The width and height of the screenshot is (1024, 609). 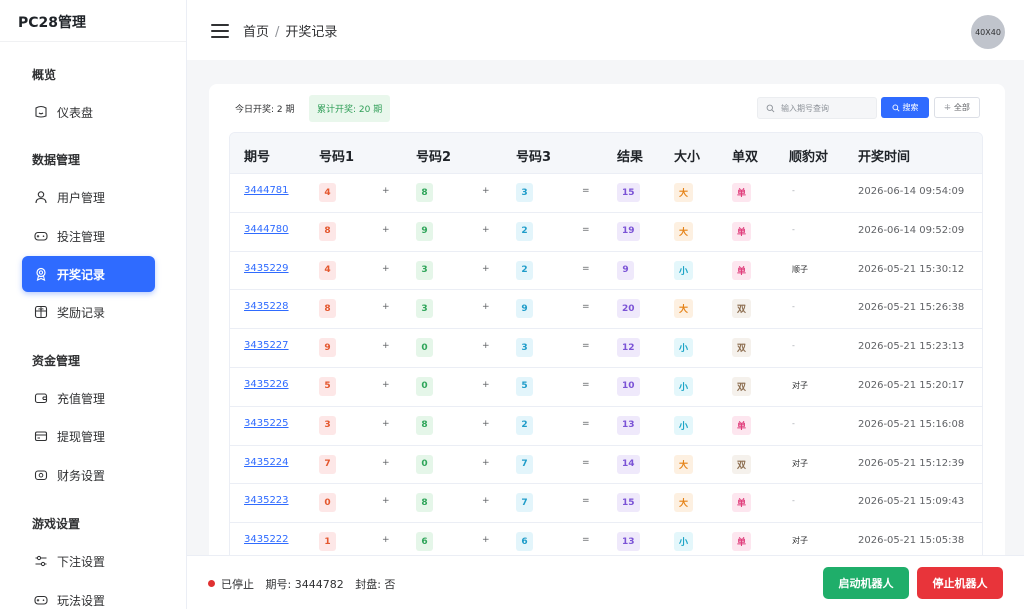 I want to click on result-badge: 14, so click(x=628, y=464).